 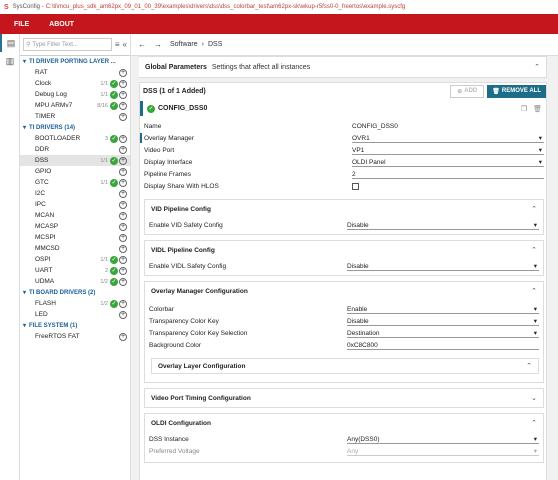 What do you see at coordinates (10, 43) in the screenshot?
I see `software-view-icon: ▤` at bounding box center [10, 43].